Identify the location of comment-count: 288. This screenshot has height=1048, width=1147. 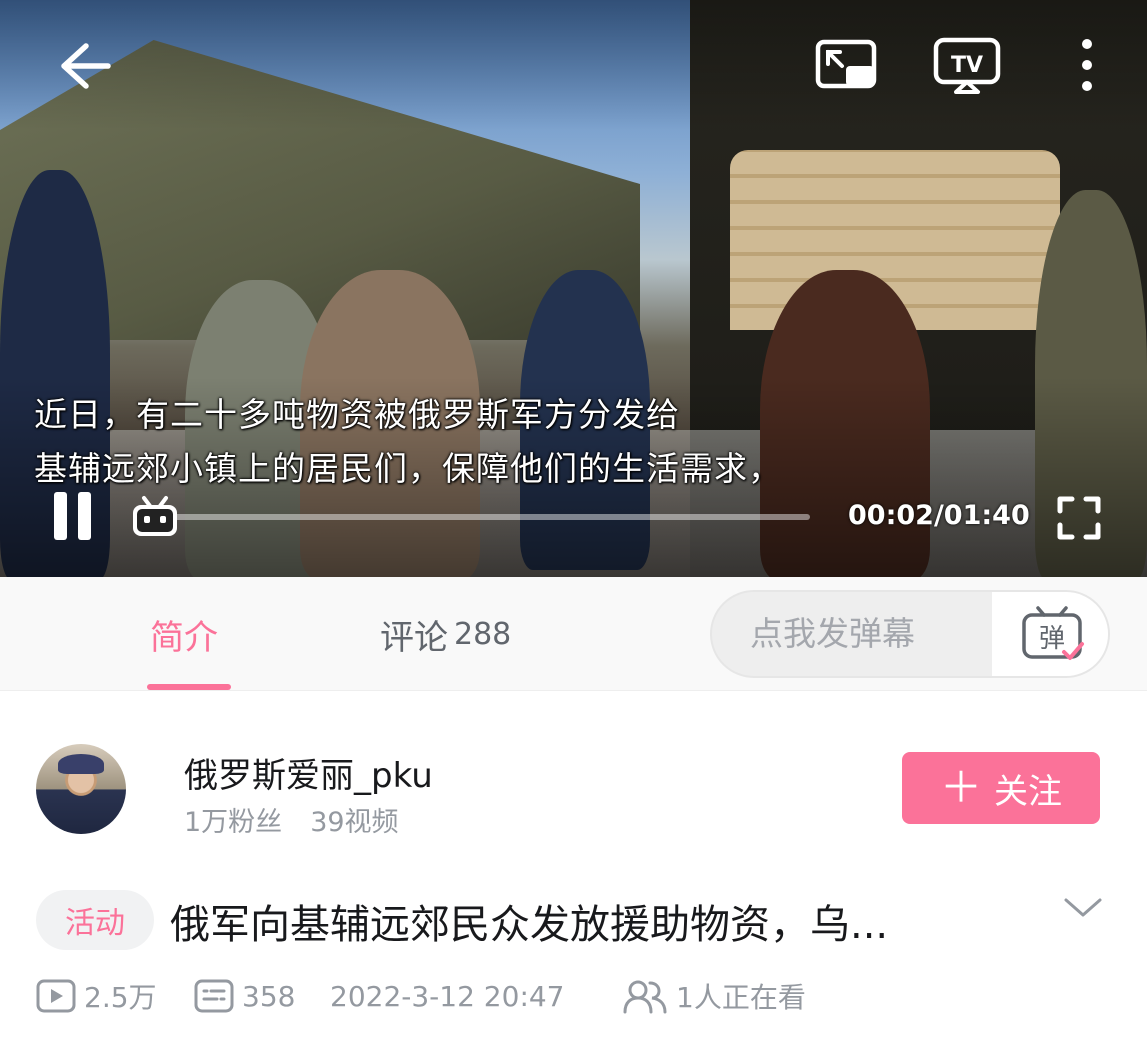
(483, 634).